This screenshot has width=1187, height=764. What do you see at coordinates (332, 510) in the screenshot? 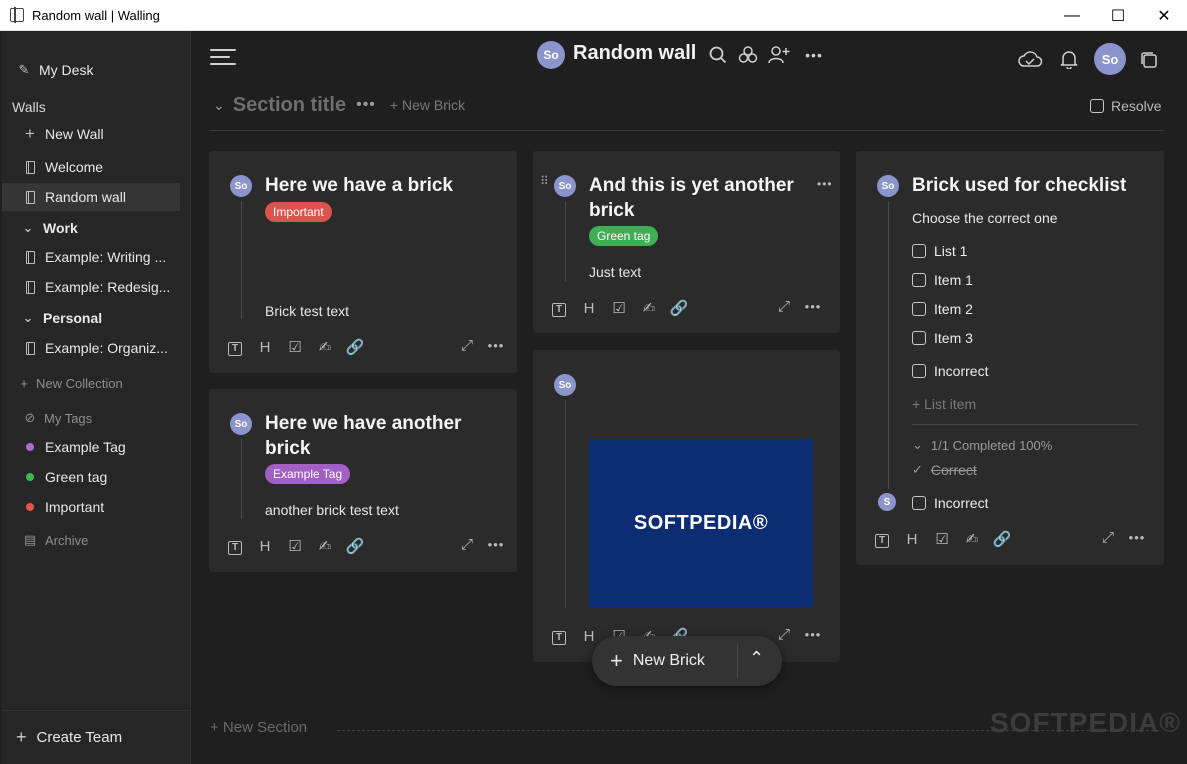
I see `brick-text: another brick test text` at bounding box center [332, 510].